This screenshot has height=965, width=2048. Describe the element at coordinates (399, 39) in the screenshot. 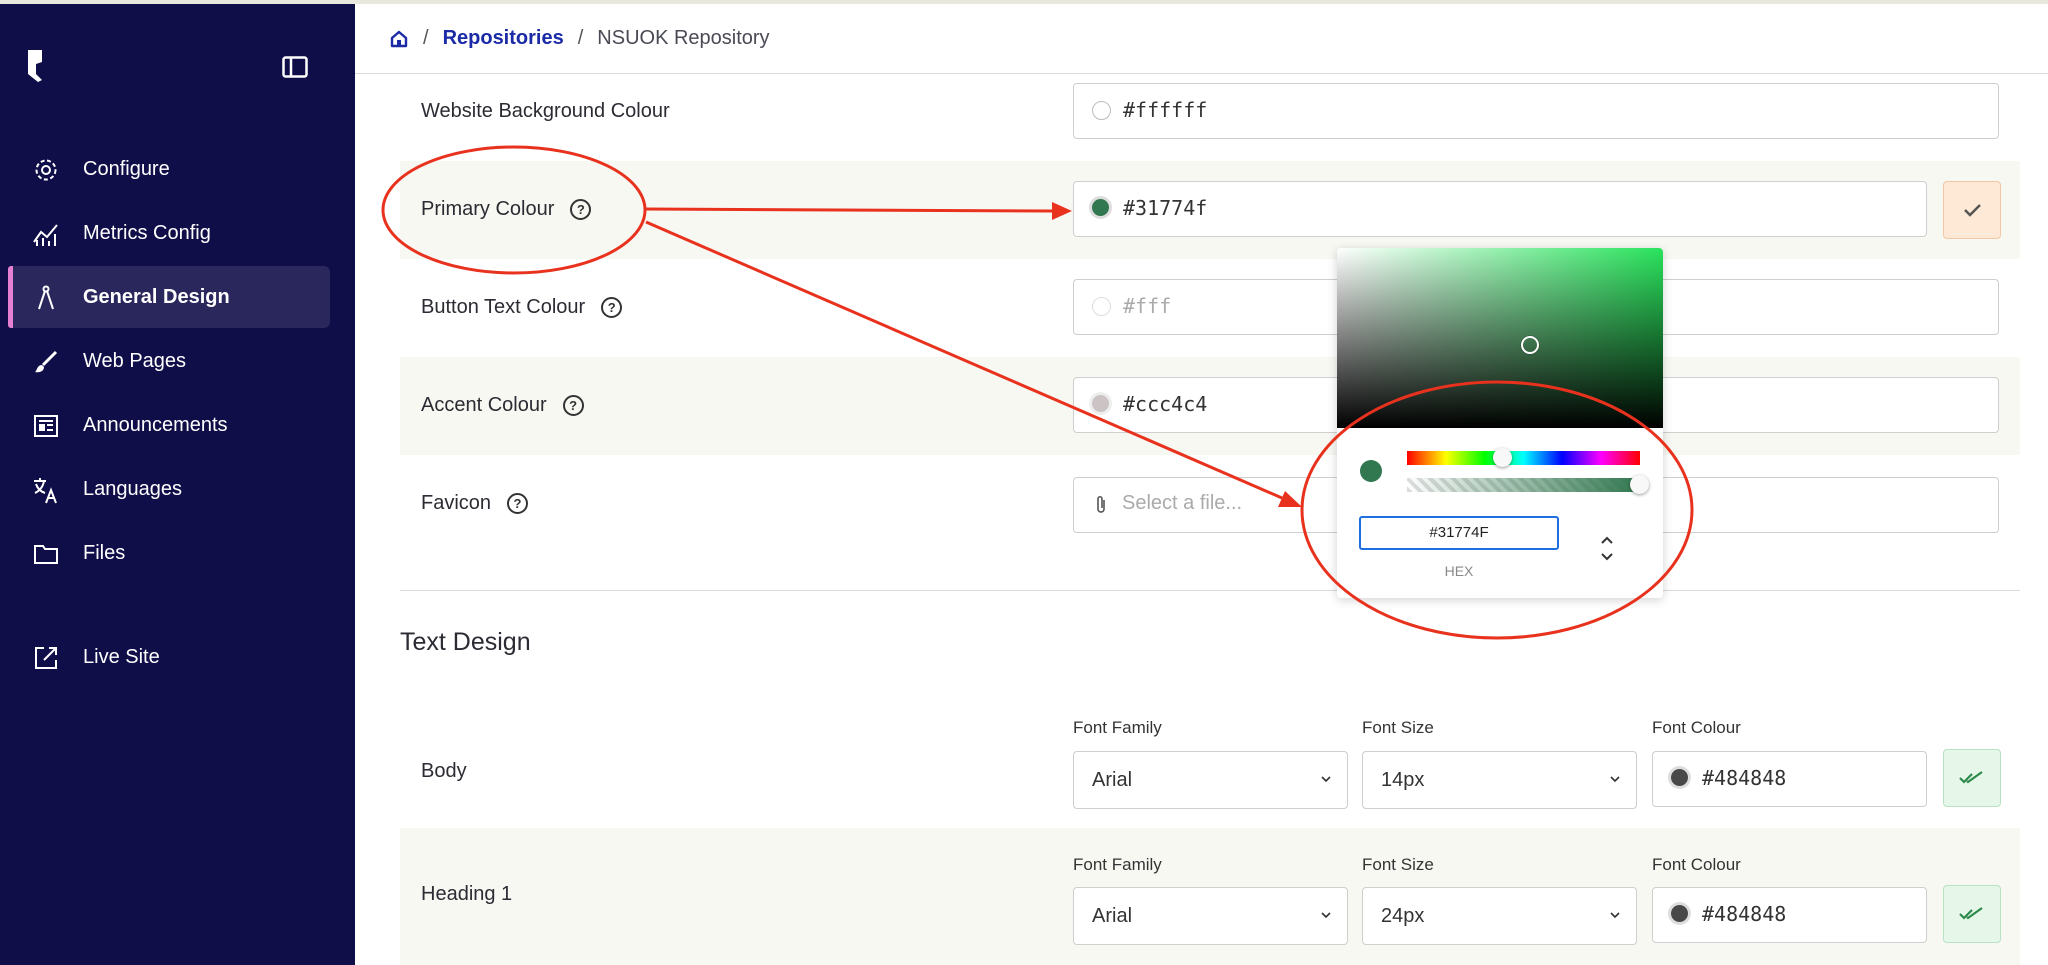

I see `home-icon` at that location.